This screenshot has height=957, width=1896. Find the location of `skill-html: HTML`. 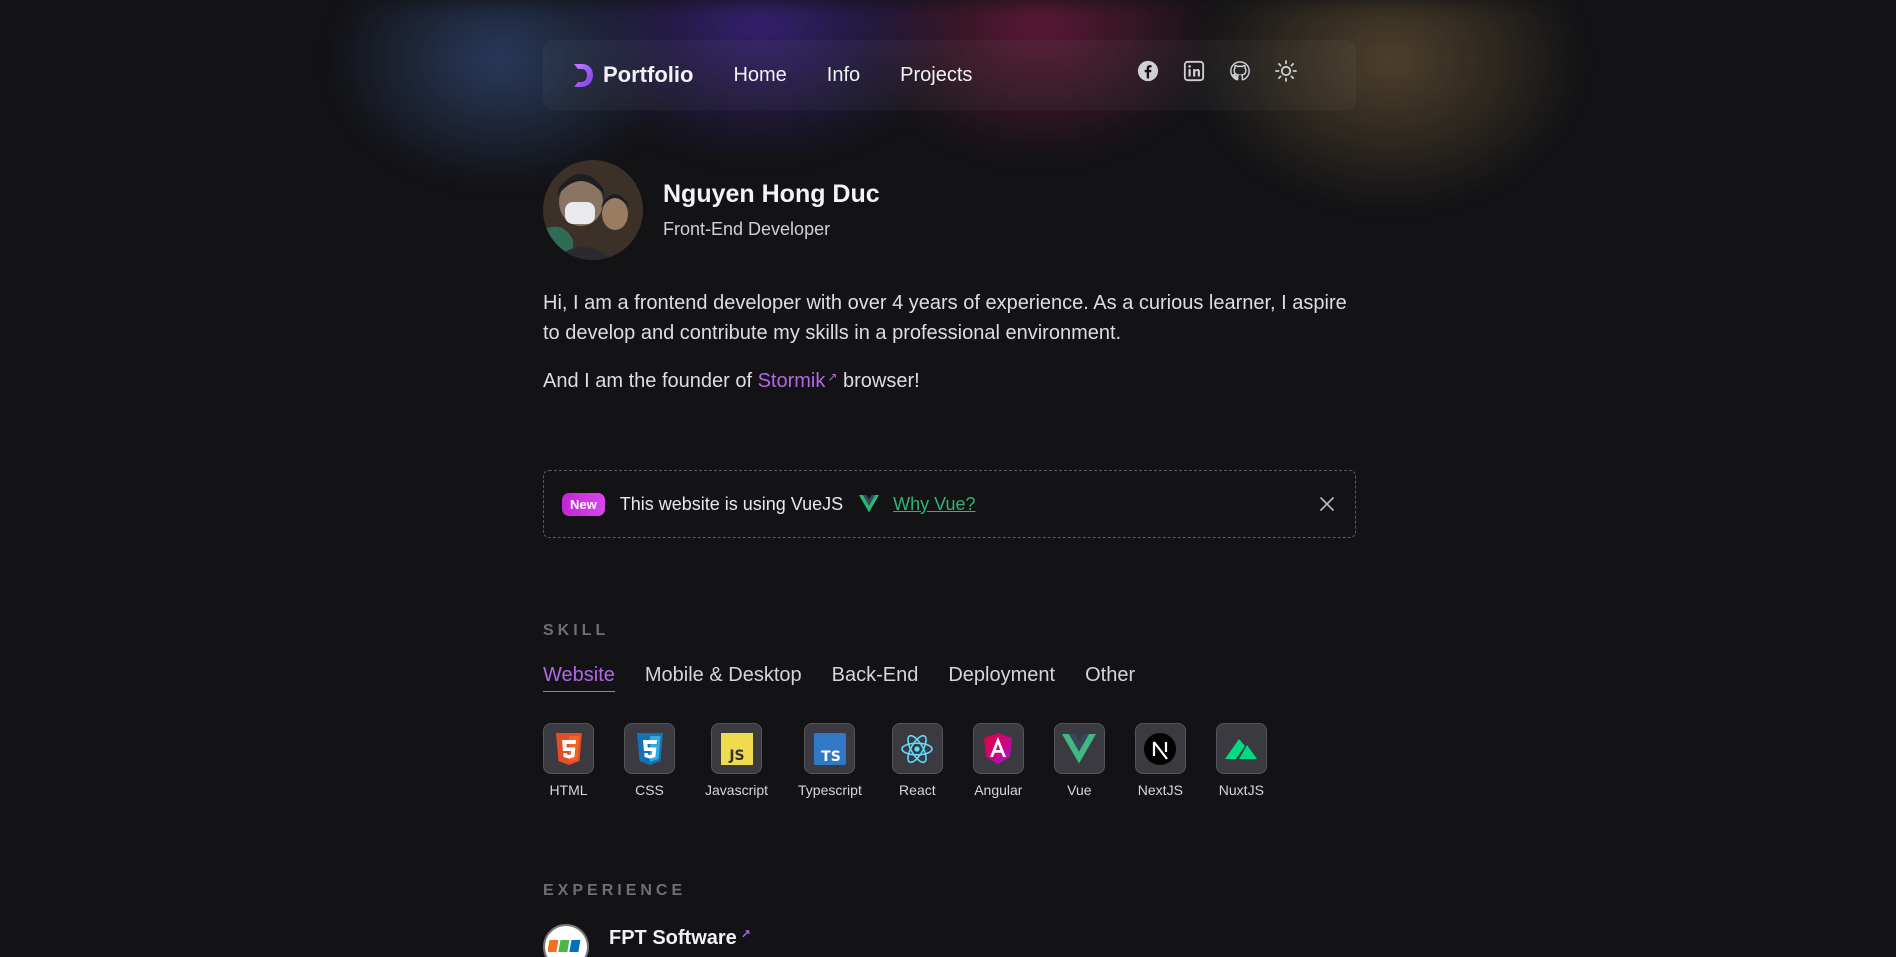

skill-html: HTML is located at coordinates (568, 760).